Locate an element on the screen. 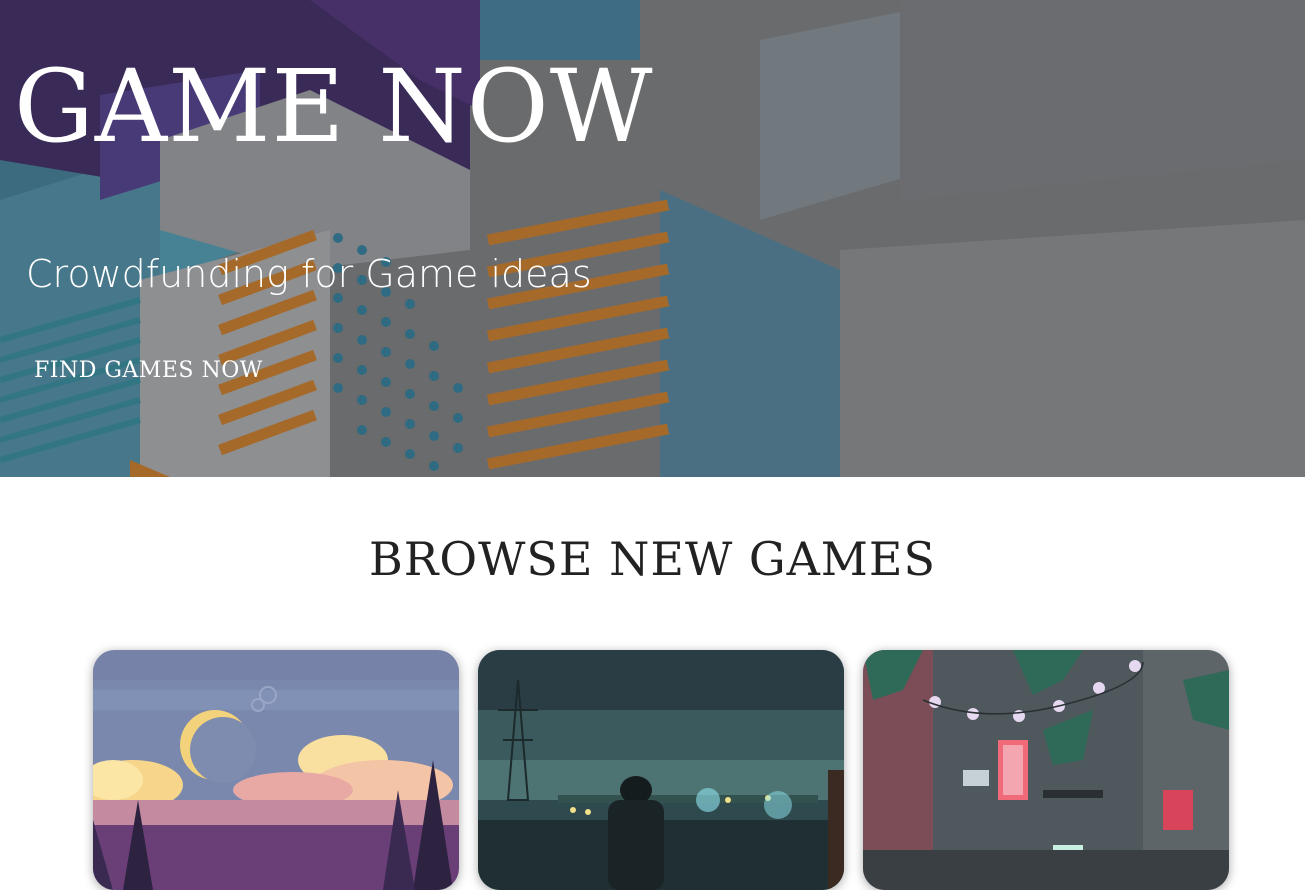  pixel-art-street-market-image is located at coordinates (1046, 770).